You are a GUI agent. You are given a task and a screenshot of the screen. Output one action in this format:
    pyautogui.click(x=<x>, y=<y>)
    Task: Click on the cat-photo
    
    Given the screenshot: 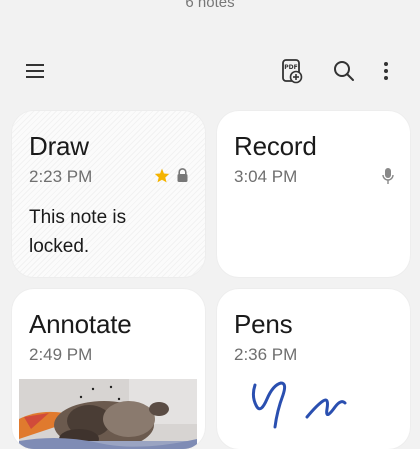 What is the action you would take?
    pyautogui.click(x=108, y=414)
    